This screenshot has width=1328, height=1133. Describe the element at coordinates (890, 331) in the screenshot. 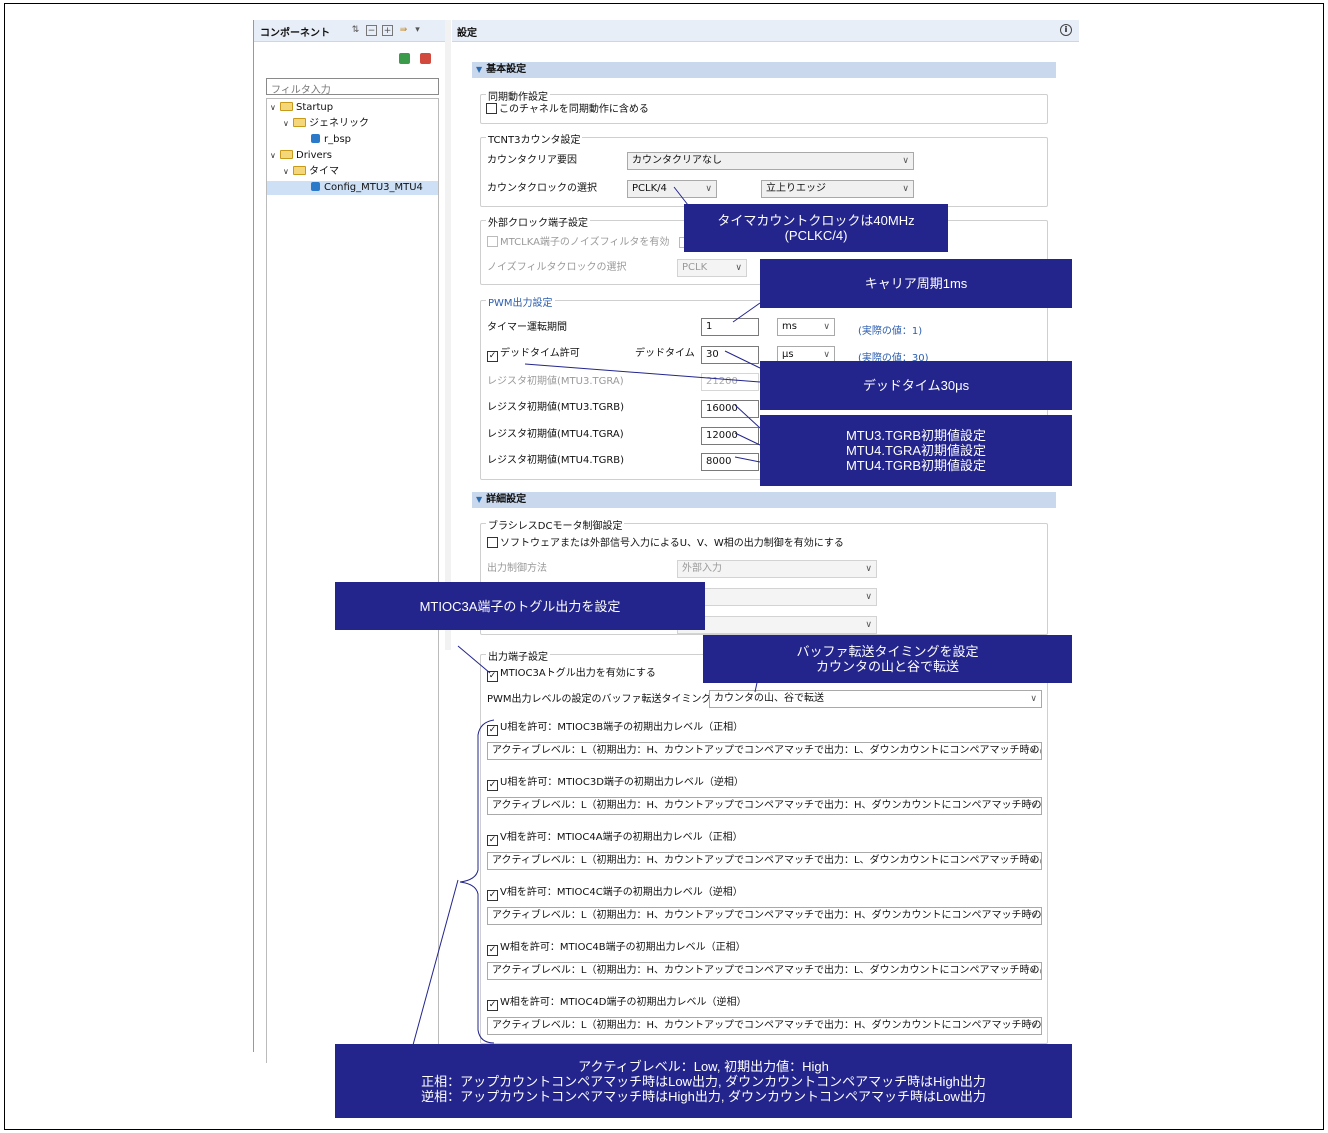

I see `period-actual-value: (実際の値：1)` at that location.